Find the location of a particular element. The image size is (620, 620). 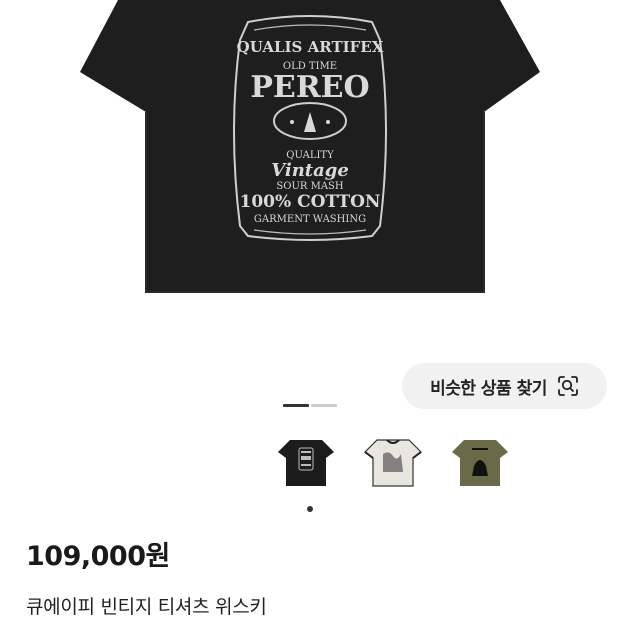

print-line-7: 100% COTTON is located at coordinates (310, 202).